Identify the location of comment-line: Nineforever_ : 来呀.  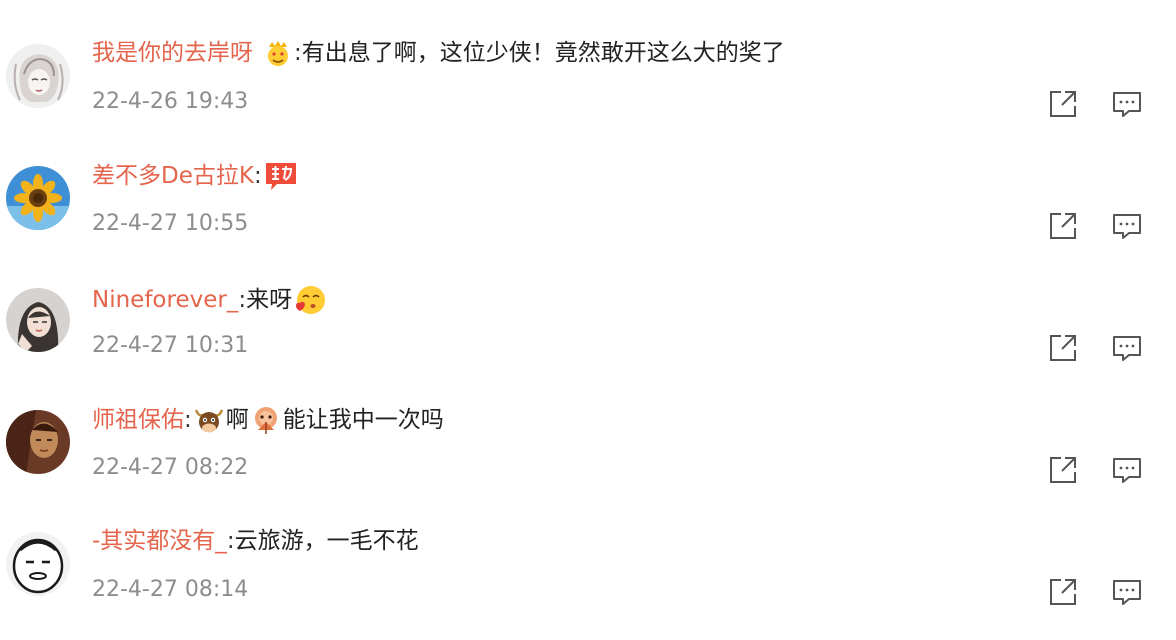
(211, 300).